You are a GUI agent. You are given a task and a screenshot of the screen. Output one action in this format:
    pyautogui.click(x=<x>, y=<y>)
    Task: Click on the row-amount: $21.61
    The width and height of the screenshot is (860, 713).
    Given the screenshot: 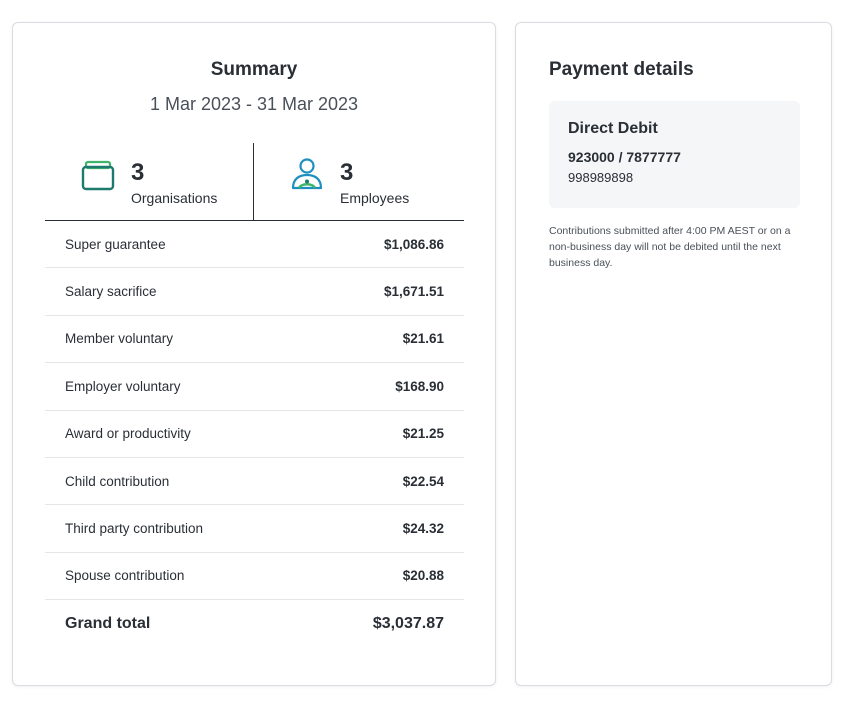 What is the action you would take?
    pyautogui.click(x=423, y=339)
    